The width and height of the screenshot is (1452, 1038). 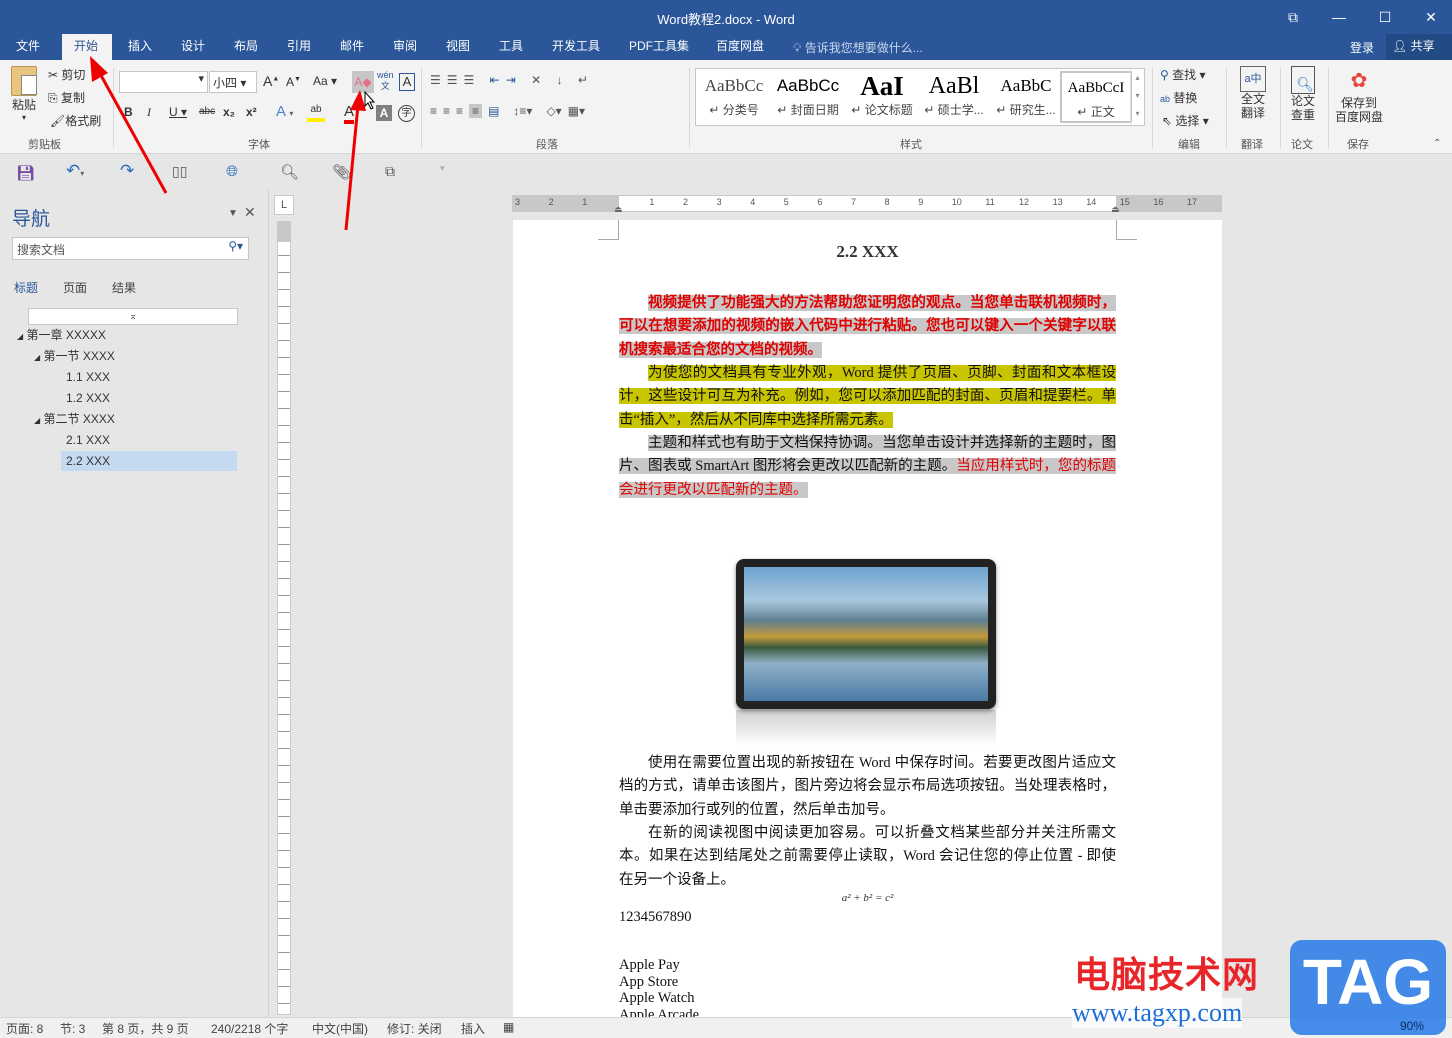 What do you see at coordinates (340, 1028) in the screenshot?
I see `status-language: 中文(中国)` at bounding box center [340, 1028].